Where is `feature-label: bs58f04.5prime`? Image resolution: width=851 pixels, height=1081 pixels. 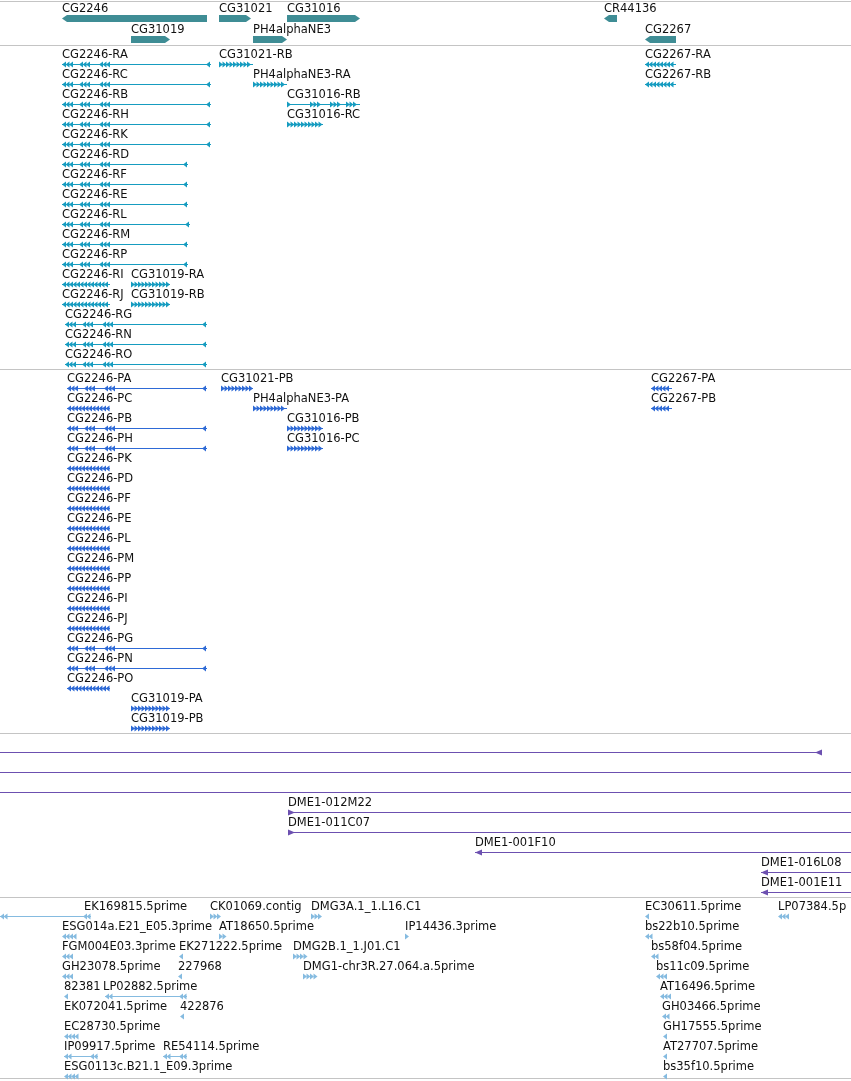 feature-label: bs58f04.5prime is located at coordinates (697, 946).